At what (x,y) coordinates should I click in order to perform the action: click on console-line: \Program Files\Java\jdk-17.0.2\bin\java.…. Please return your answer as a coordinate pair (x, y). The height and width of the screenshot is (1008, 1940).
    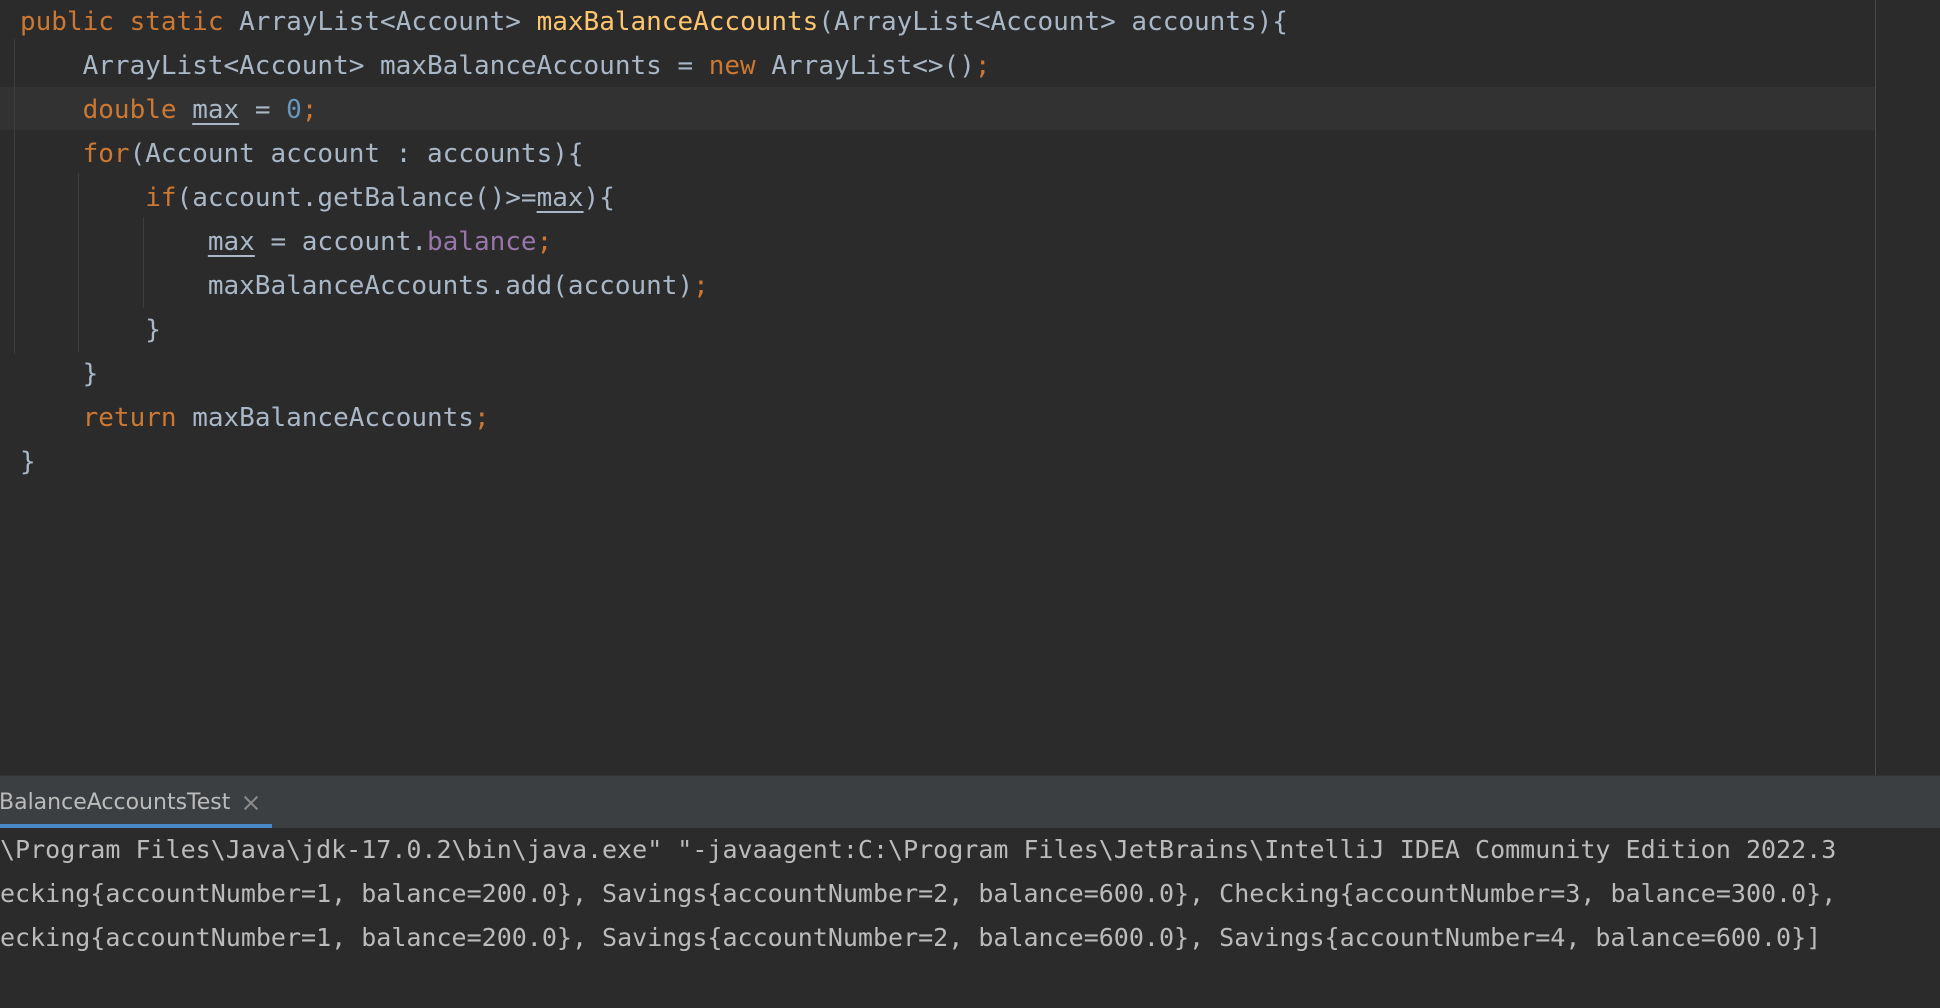
    Looking at the image, I should click on (918, 849).